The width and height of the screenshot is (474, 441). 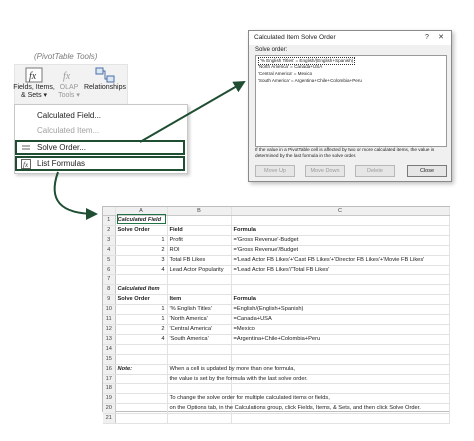 What do you see at coordinates (109, 329) in the screenshot?
I see `row-number: 12` at bounding box center [109, 329].